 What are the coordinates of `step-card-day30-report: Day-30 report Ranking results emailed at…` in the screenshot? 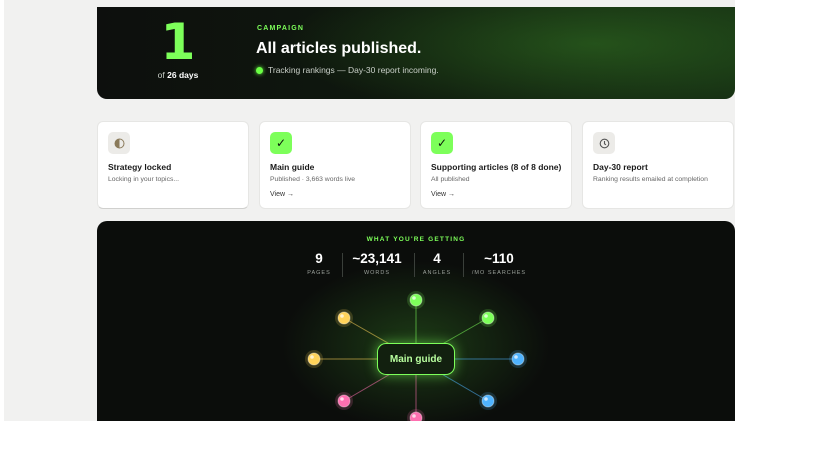 It's located at (658, 165).